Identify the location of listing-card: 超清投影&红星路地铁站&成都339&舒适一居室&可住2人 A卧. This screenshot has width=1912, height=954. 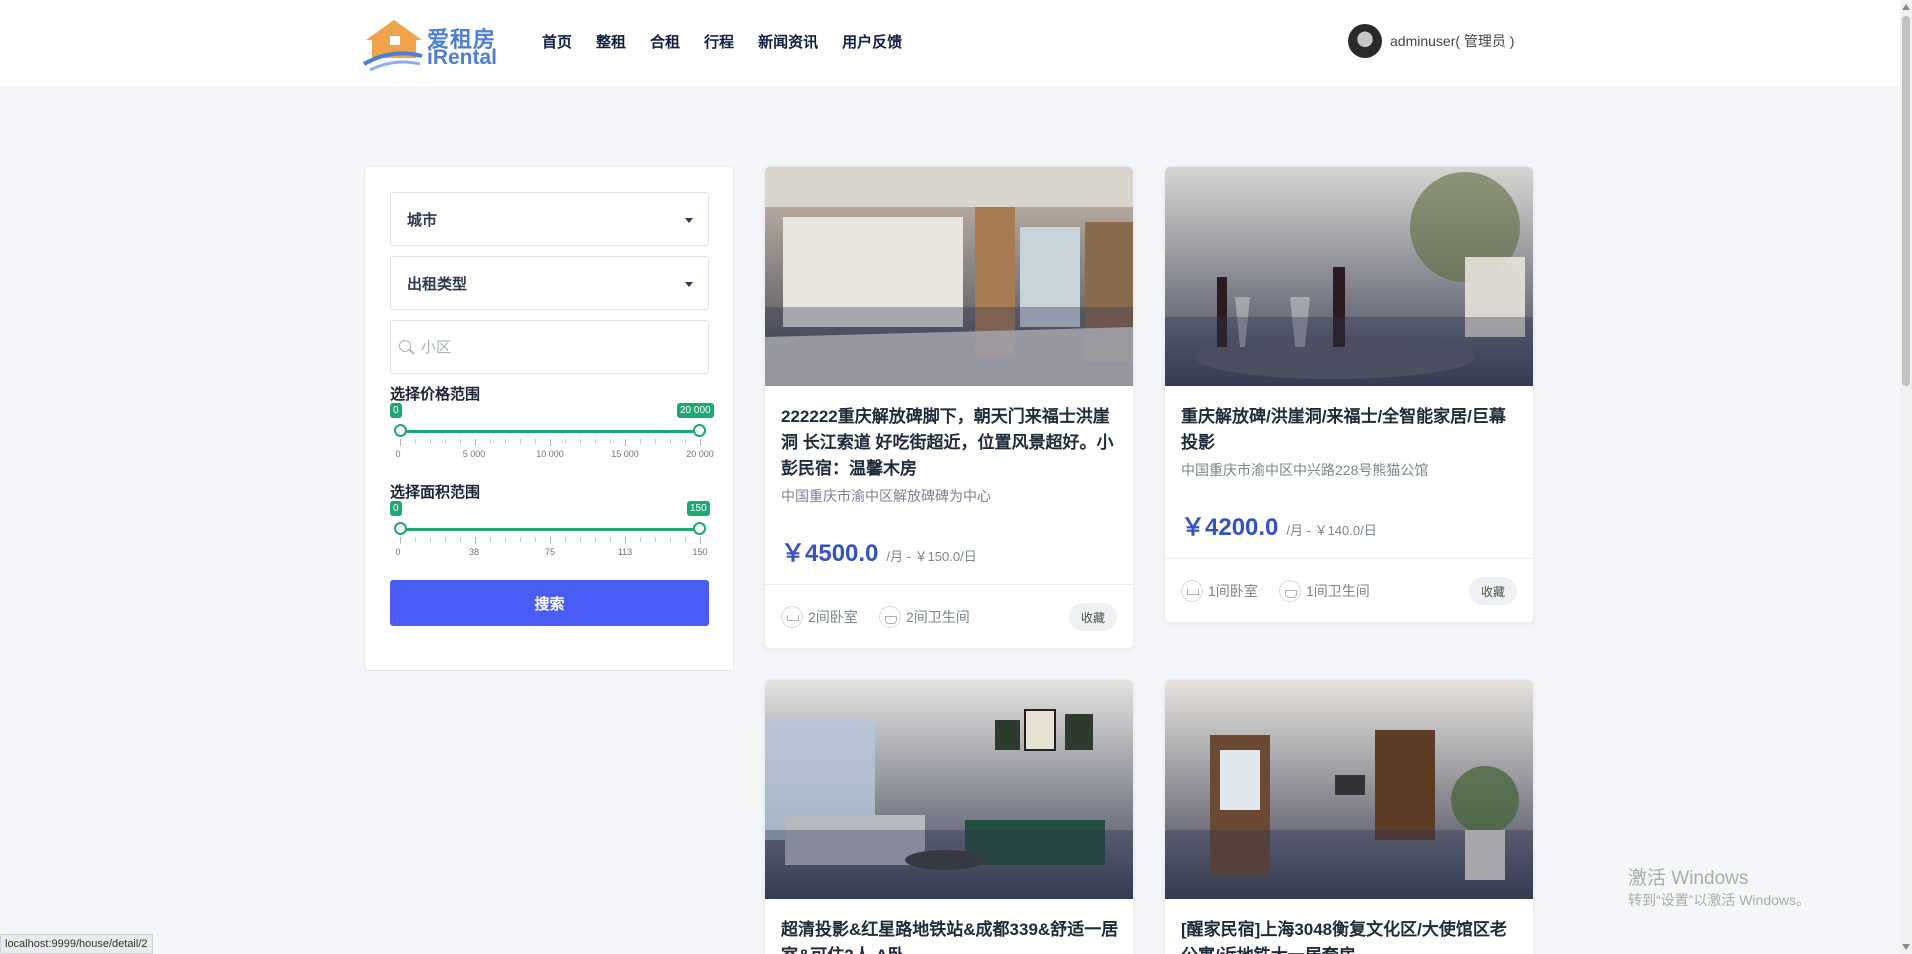
(949, 816).